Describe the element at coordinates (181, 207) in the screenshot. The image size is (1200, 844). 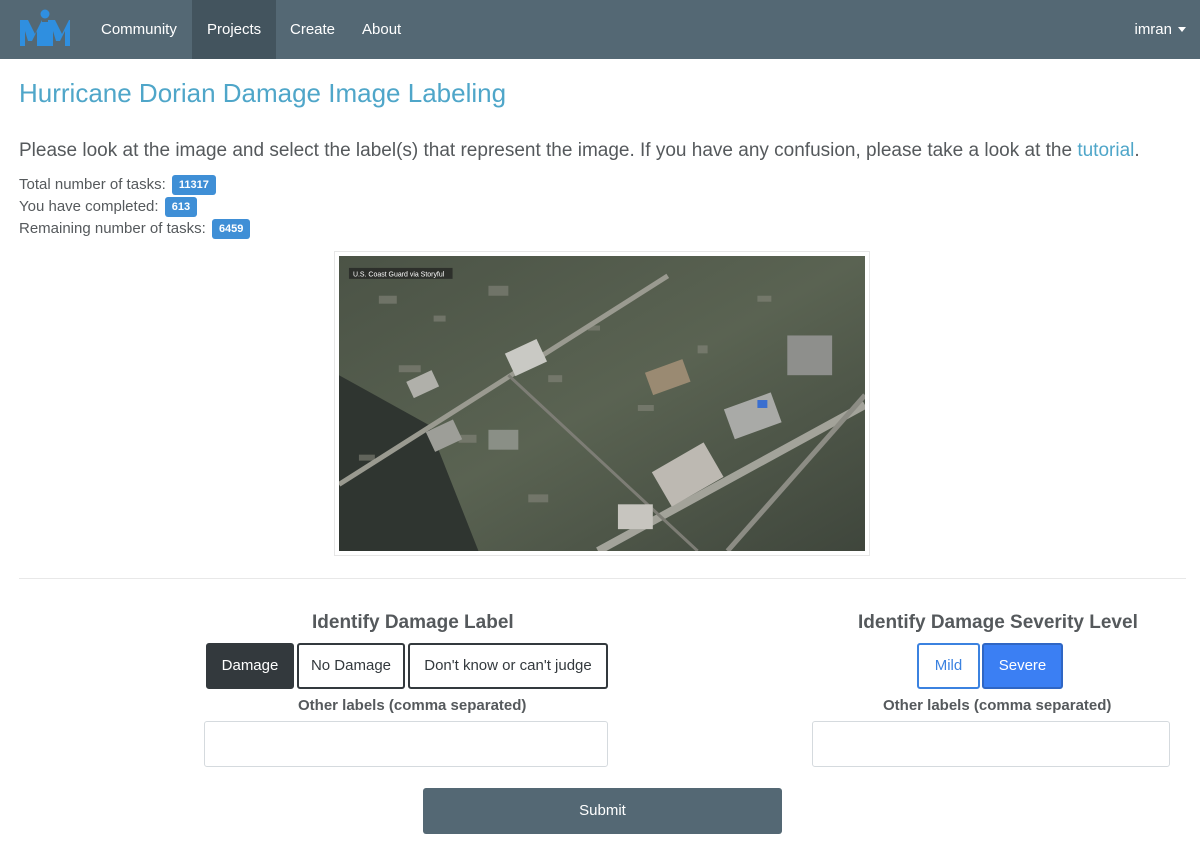
I see `stat-completed-badge: 613` at that location.